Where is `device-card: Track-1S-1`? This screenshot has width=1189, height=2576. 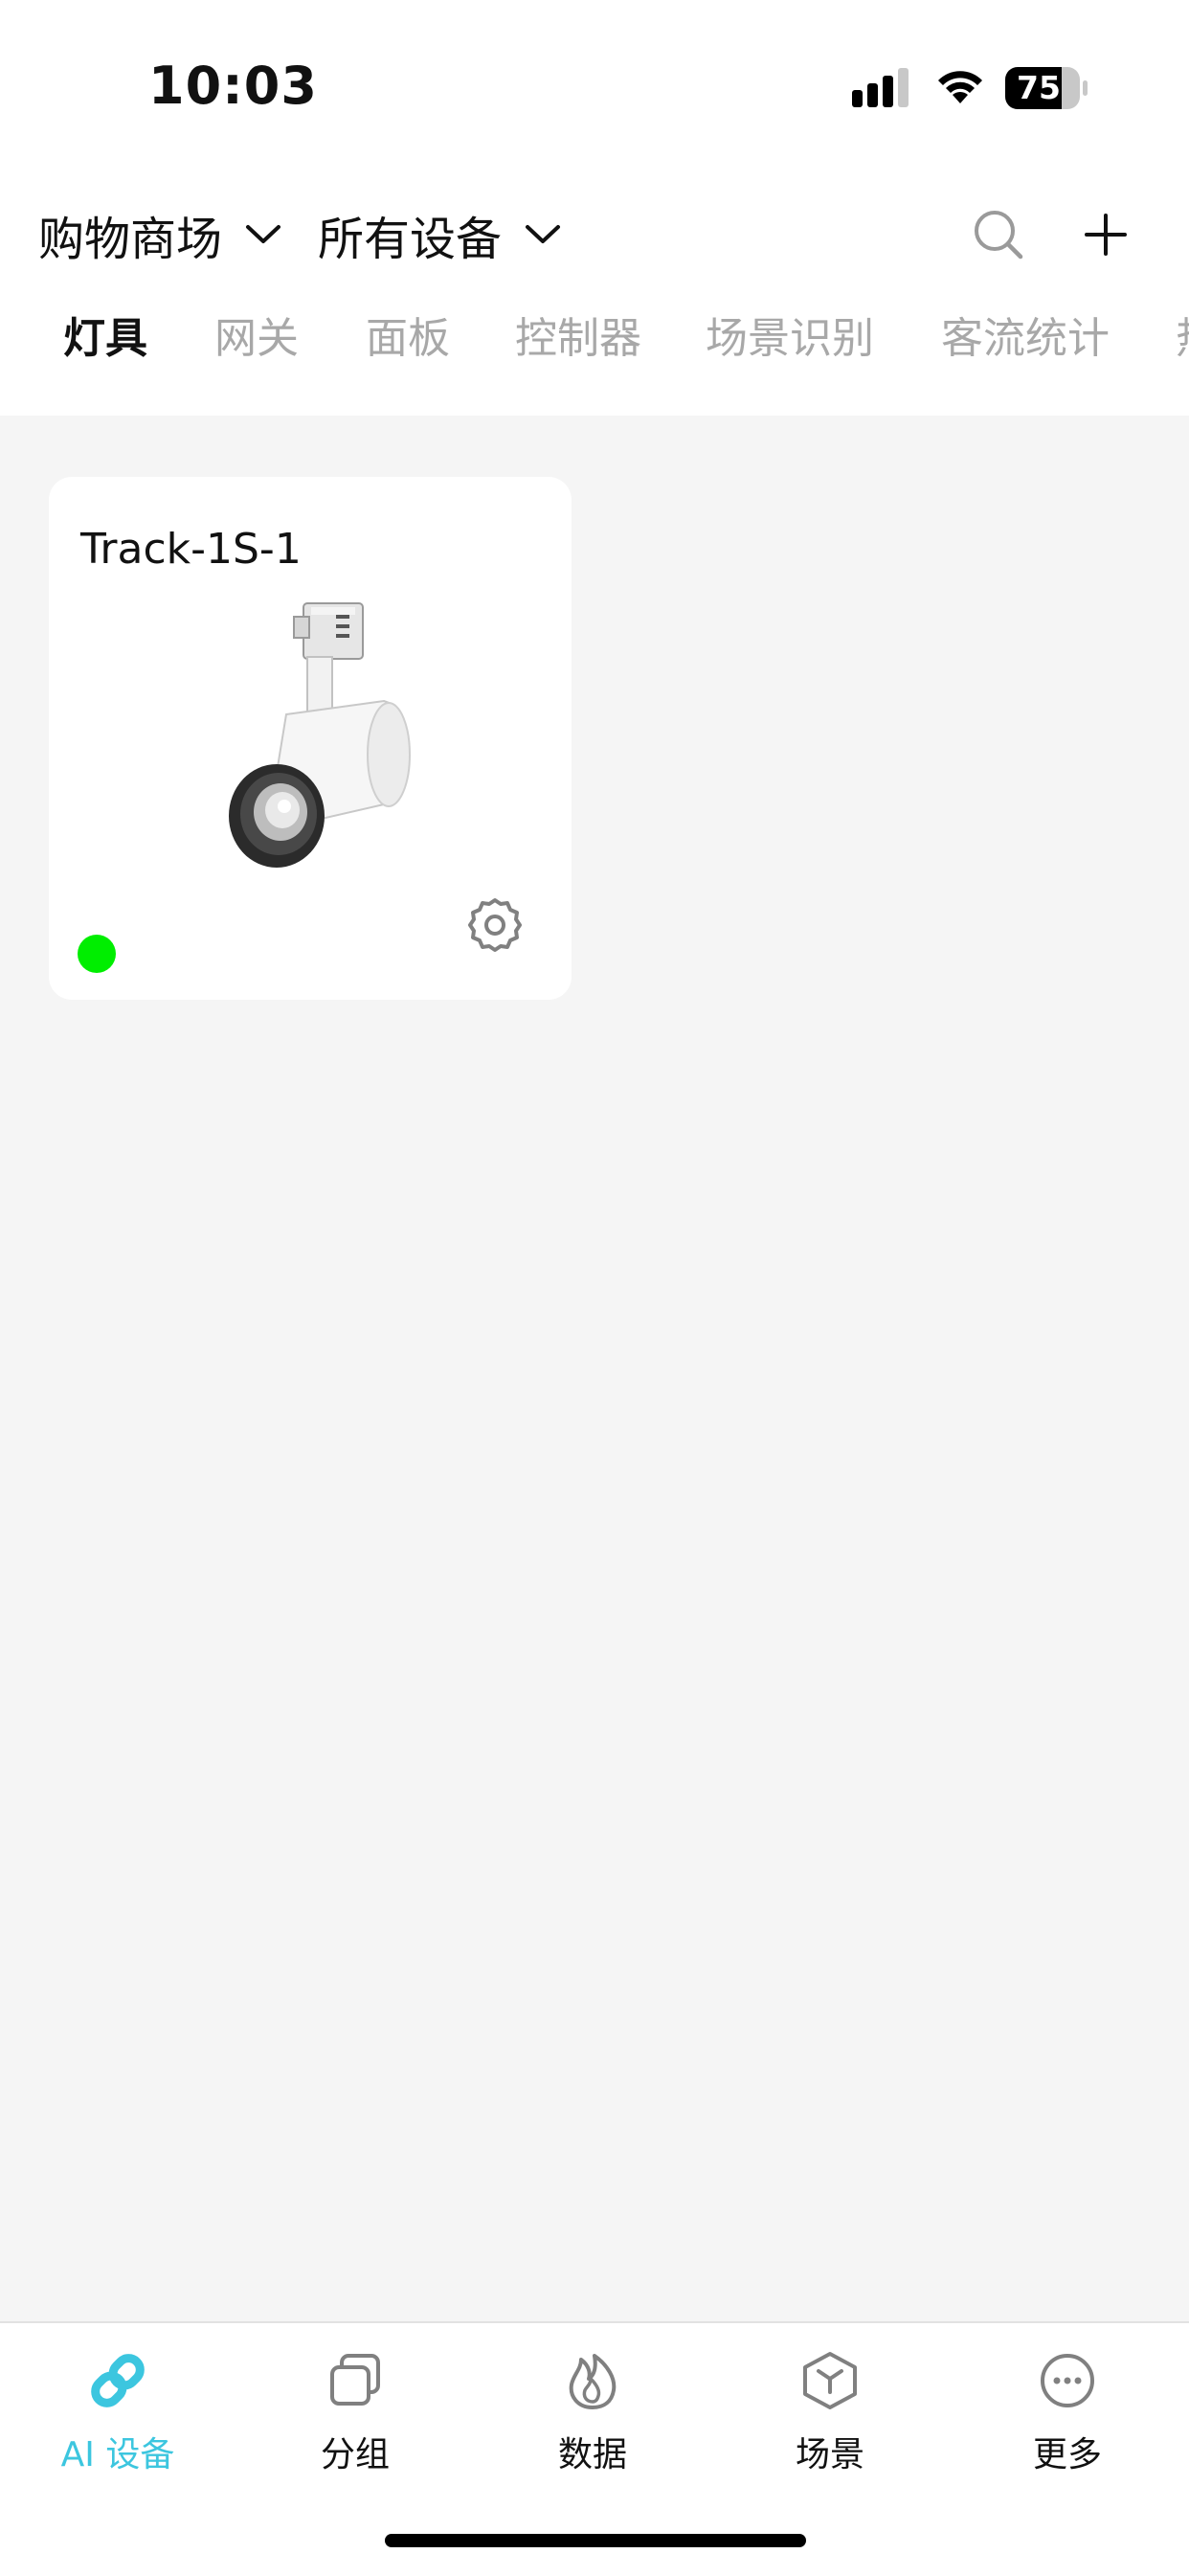
device-card: Track-1S-1 is located at coordinates (310, 738).